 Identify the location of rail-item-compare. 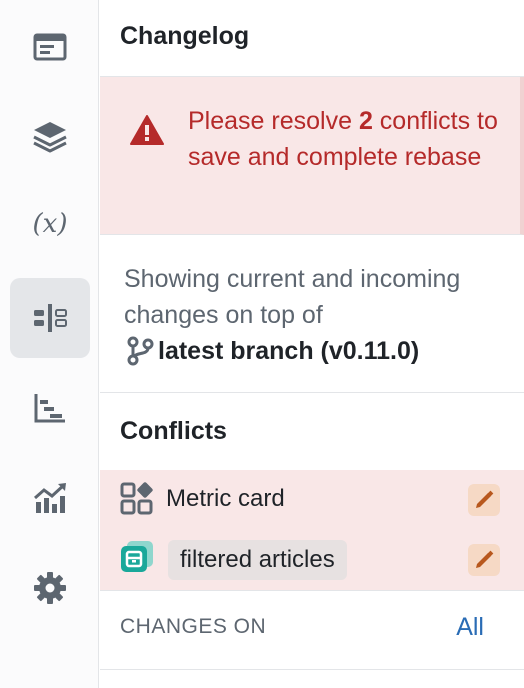
(50, 318).